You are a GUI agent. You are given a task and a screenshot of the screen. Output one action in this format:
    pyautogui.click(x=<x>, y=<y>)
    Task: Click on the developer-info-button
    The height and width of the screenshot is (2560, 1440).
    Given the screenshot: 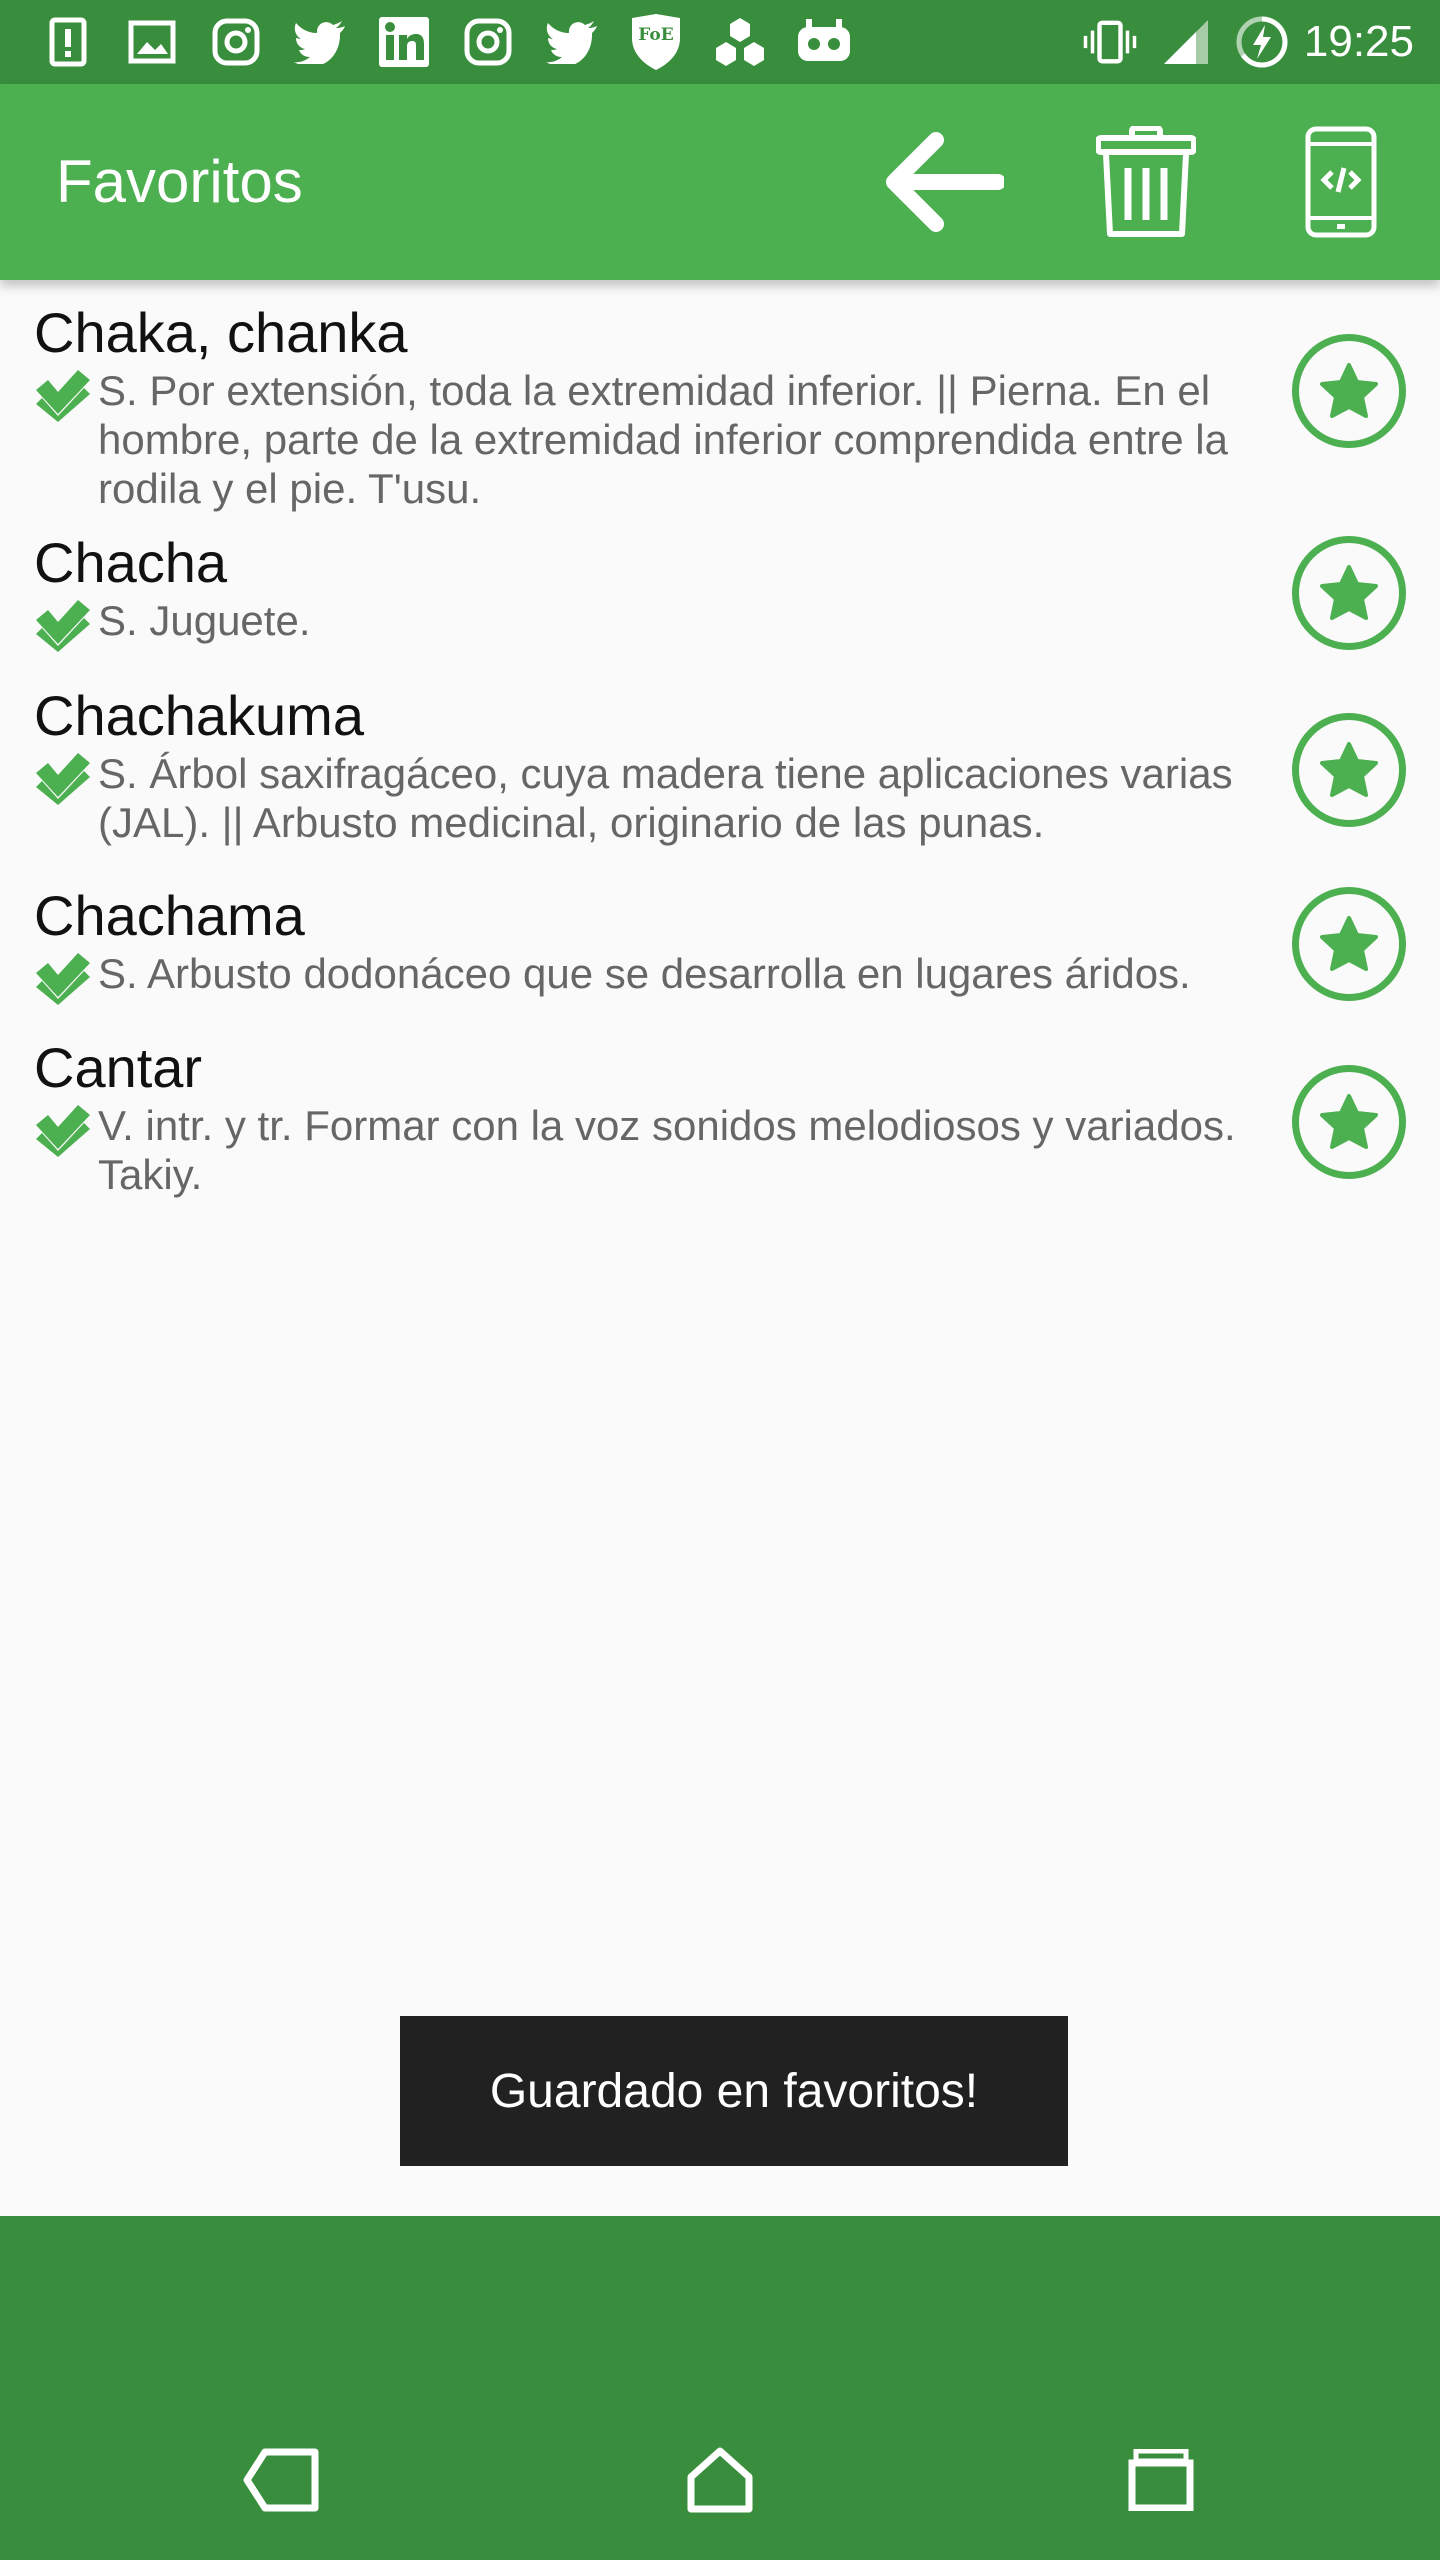 What is the action you would take?
    pyautogui.click(x=1341, y=182)
    